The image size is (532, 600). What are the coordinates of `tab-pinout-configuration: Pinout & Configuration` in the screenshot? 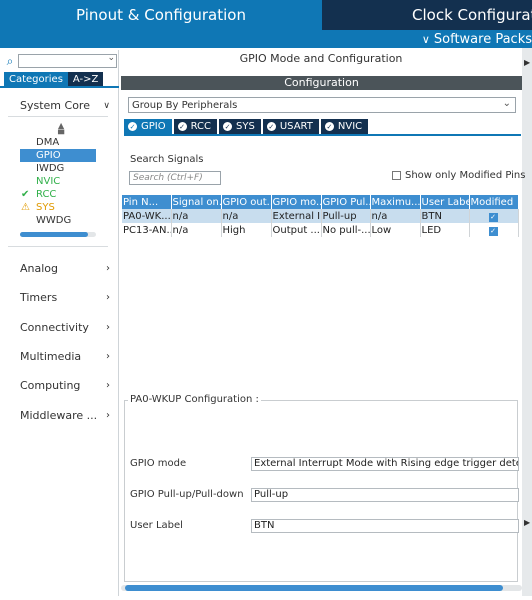 It's located at (161, 15).